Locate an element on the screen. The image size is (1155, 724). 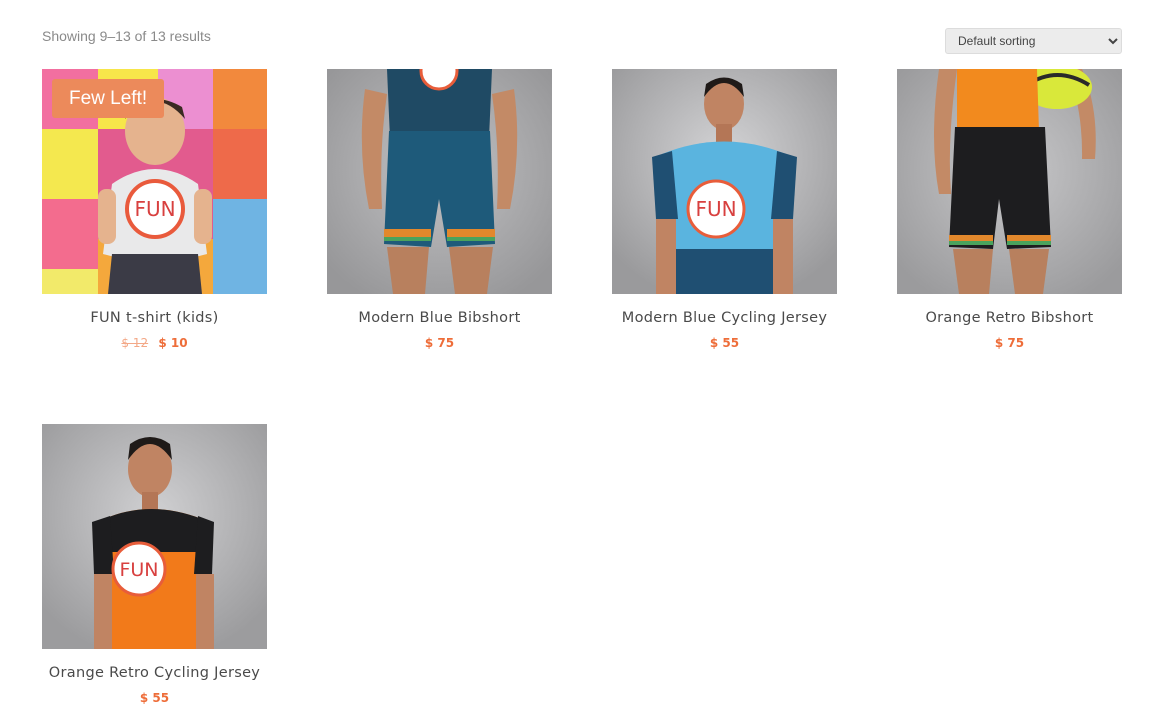
few-left-badge: Few Left! is located at coordinates (108, 98).